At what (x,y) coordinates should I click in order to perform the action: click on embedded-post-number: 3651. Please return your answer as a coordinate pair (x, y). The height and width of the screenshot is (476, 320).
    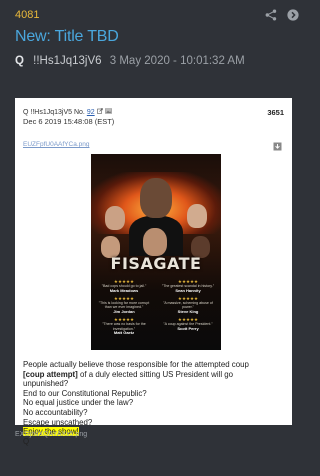
    Looking at the image, I should click on (275, 112).